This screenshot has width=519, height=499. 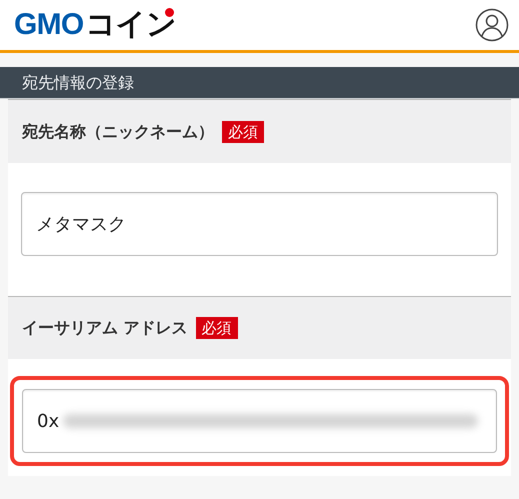 I want to click on field-value: 0x, so click(x=48, y=422).